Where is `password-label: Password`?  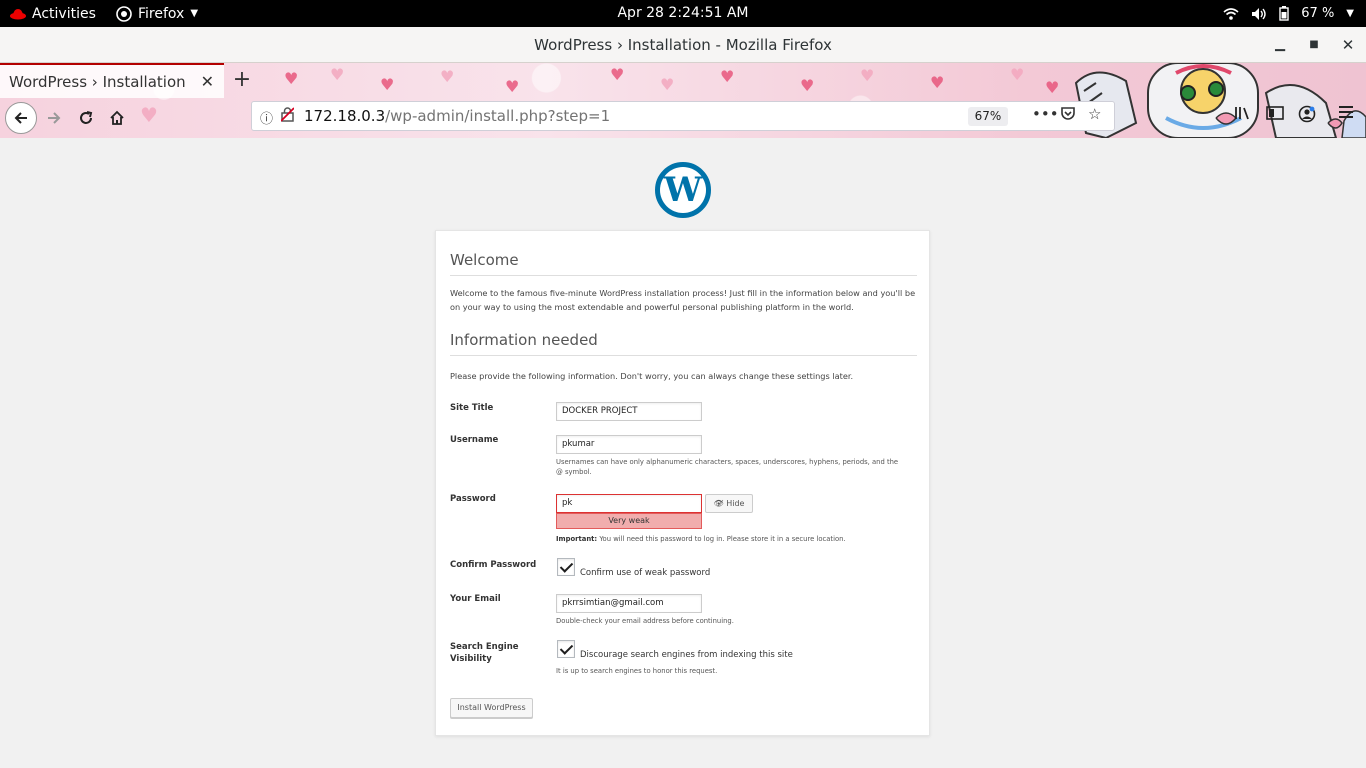 password-label: Password is located at coordinates (473, 499).